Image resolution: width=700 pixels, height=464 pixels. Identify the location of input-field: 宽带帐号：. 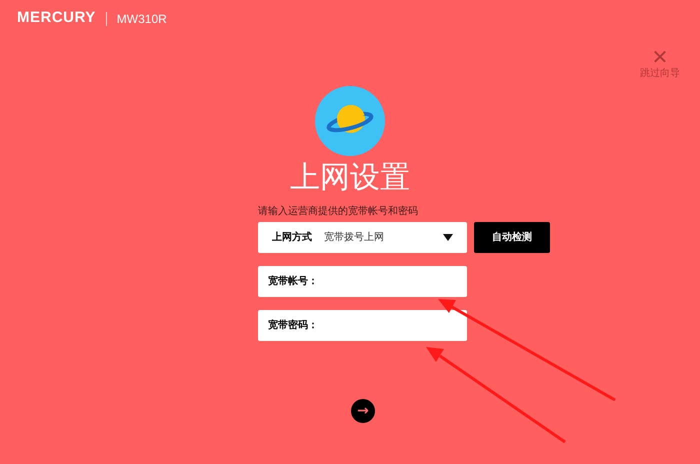
(362, 281).